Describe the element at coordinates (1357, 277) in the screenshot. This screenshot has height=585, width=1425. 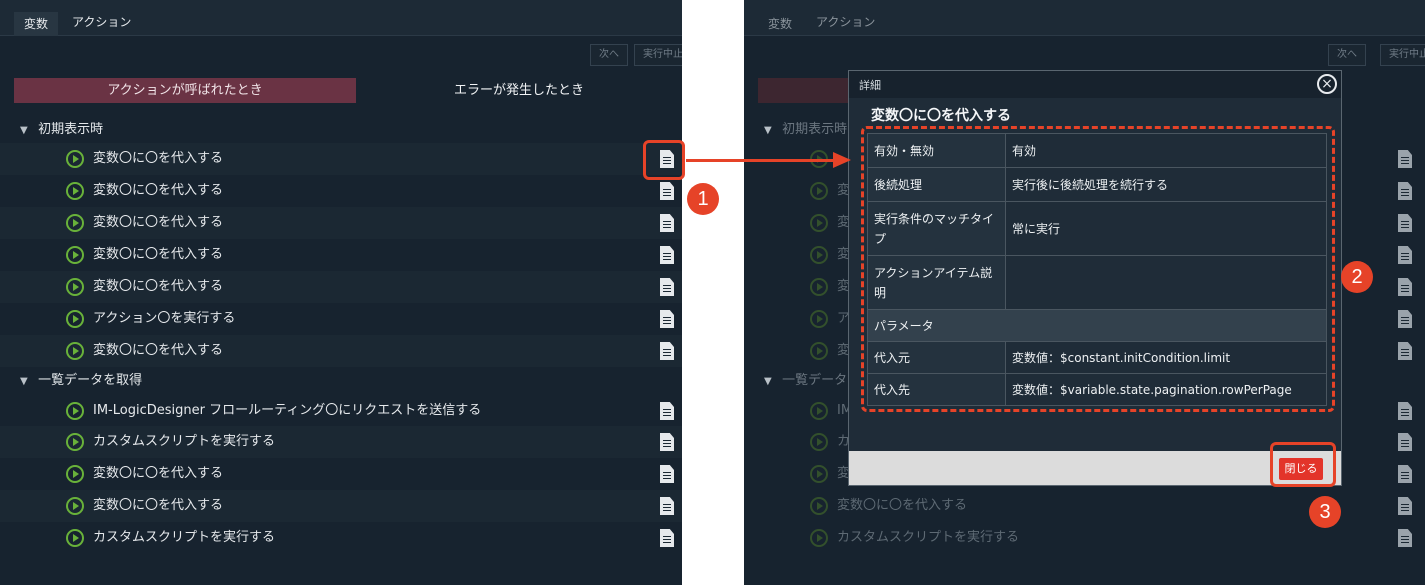
I see `step-badge-2: 2` at that location.